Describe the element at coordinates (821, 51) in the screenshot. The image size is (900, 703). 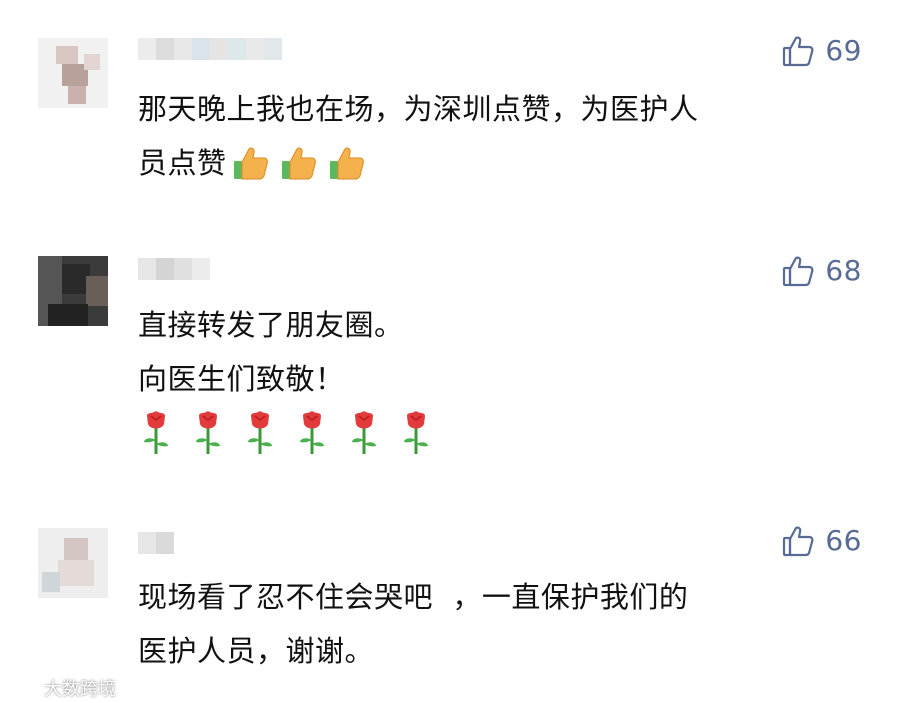
I see `like-button: 69` at that location.